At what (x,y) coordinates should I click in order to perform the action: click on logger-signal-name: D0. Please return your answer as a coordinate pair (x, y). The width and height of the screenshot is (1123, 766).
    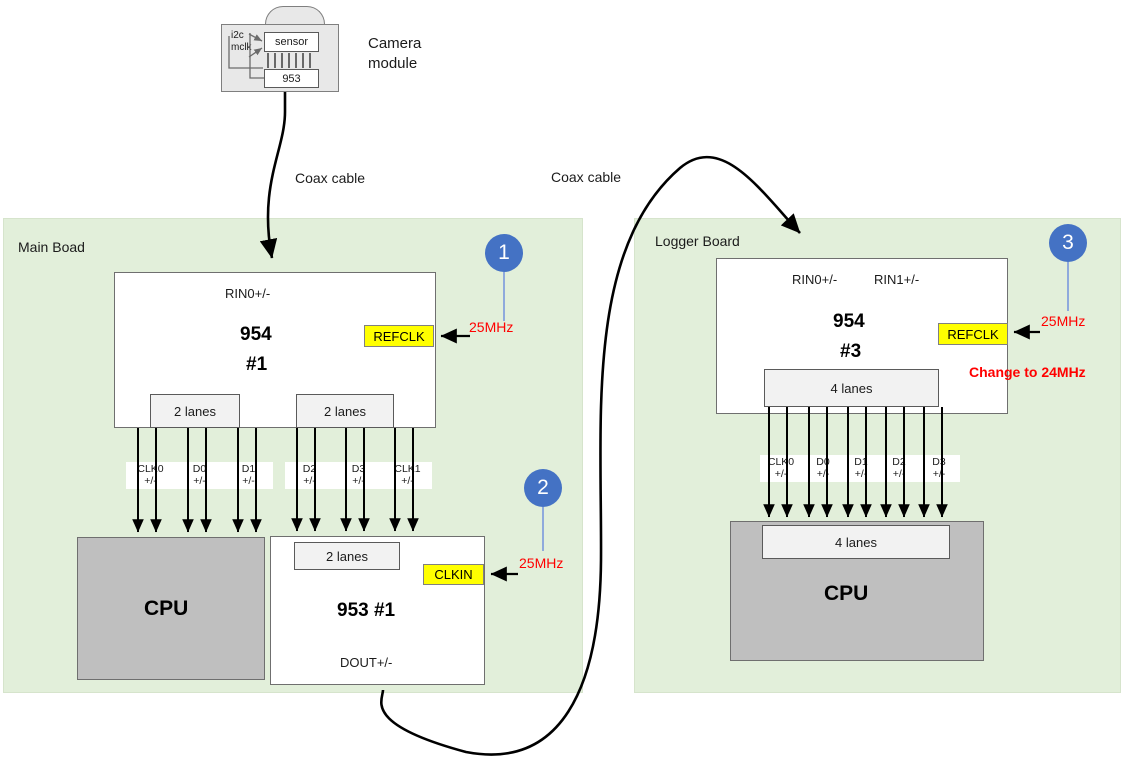
    Looking at the image, I should click on (823, 462).